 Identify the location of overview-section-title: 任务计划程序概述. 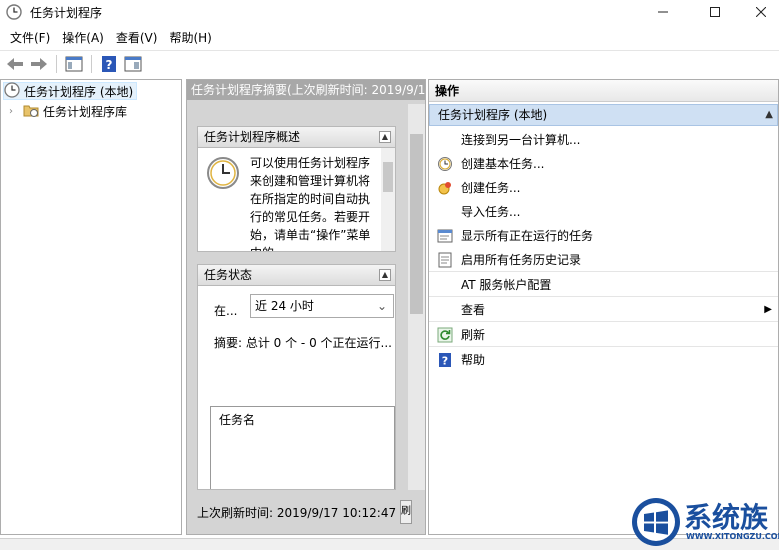
(252, 137).